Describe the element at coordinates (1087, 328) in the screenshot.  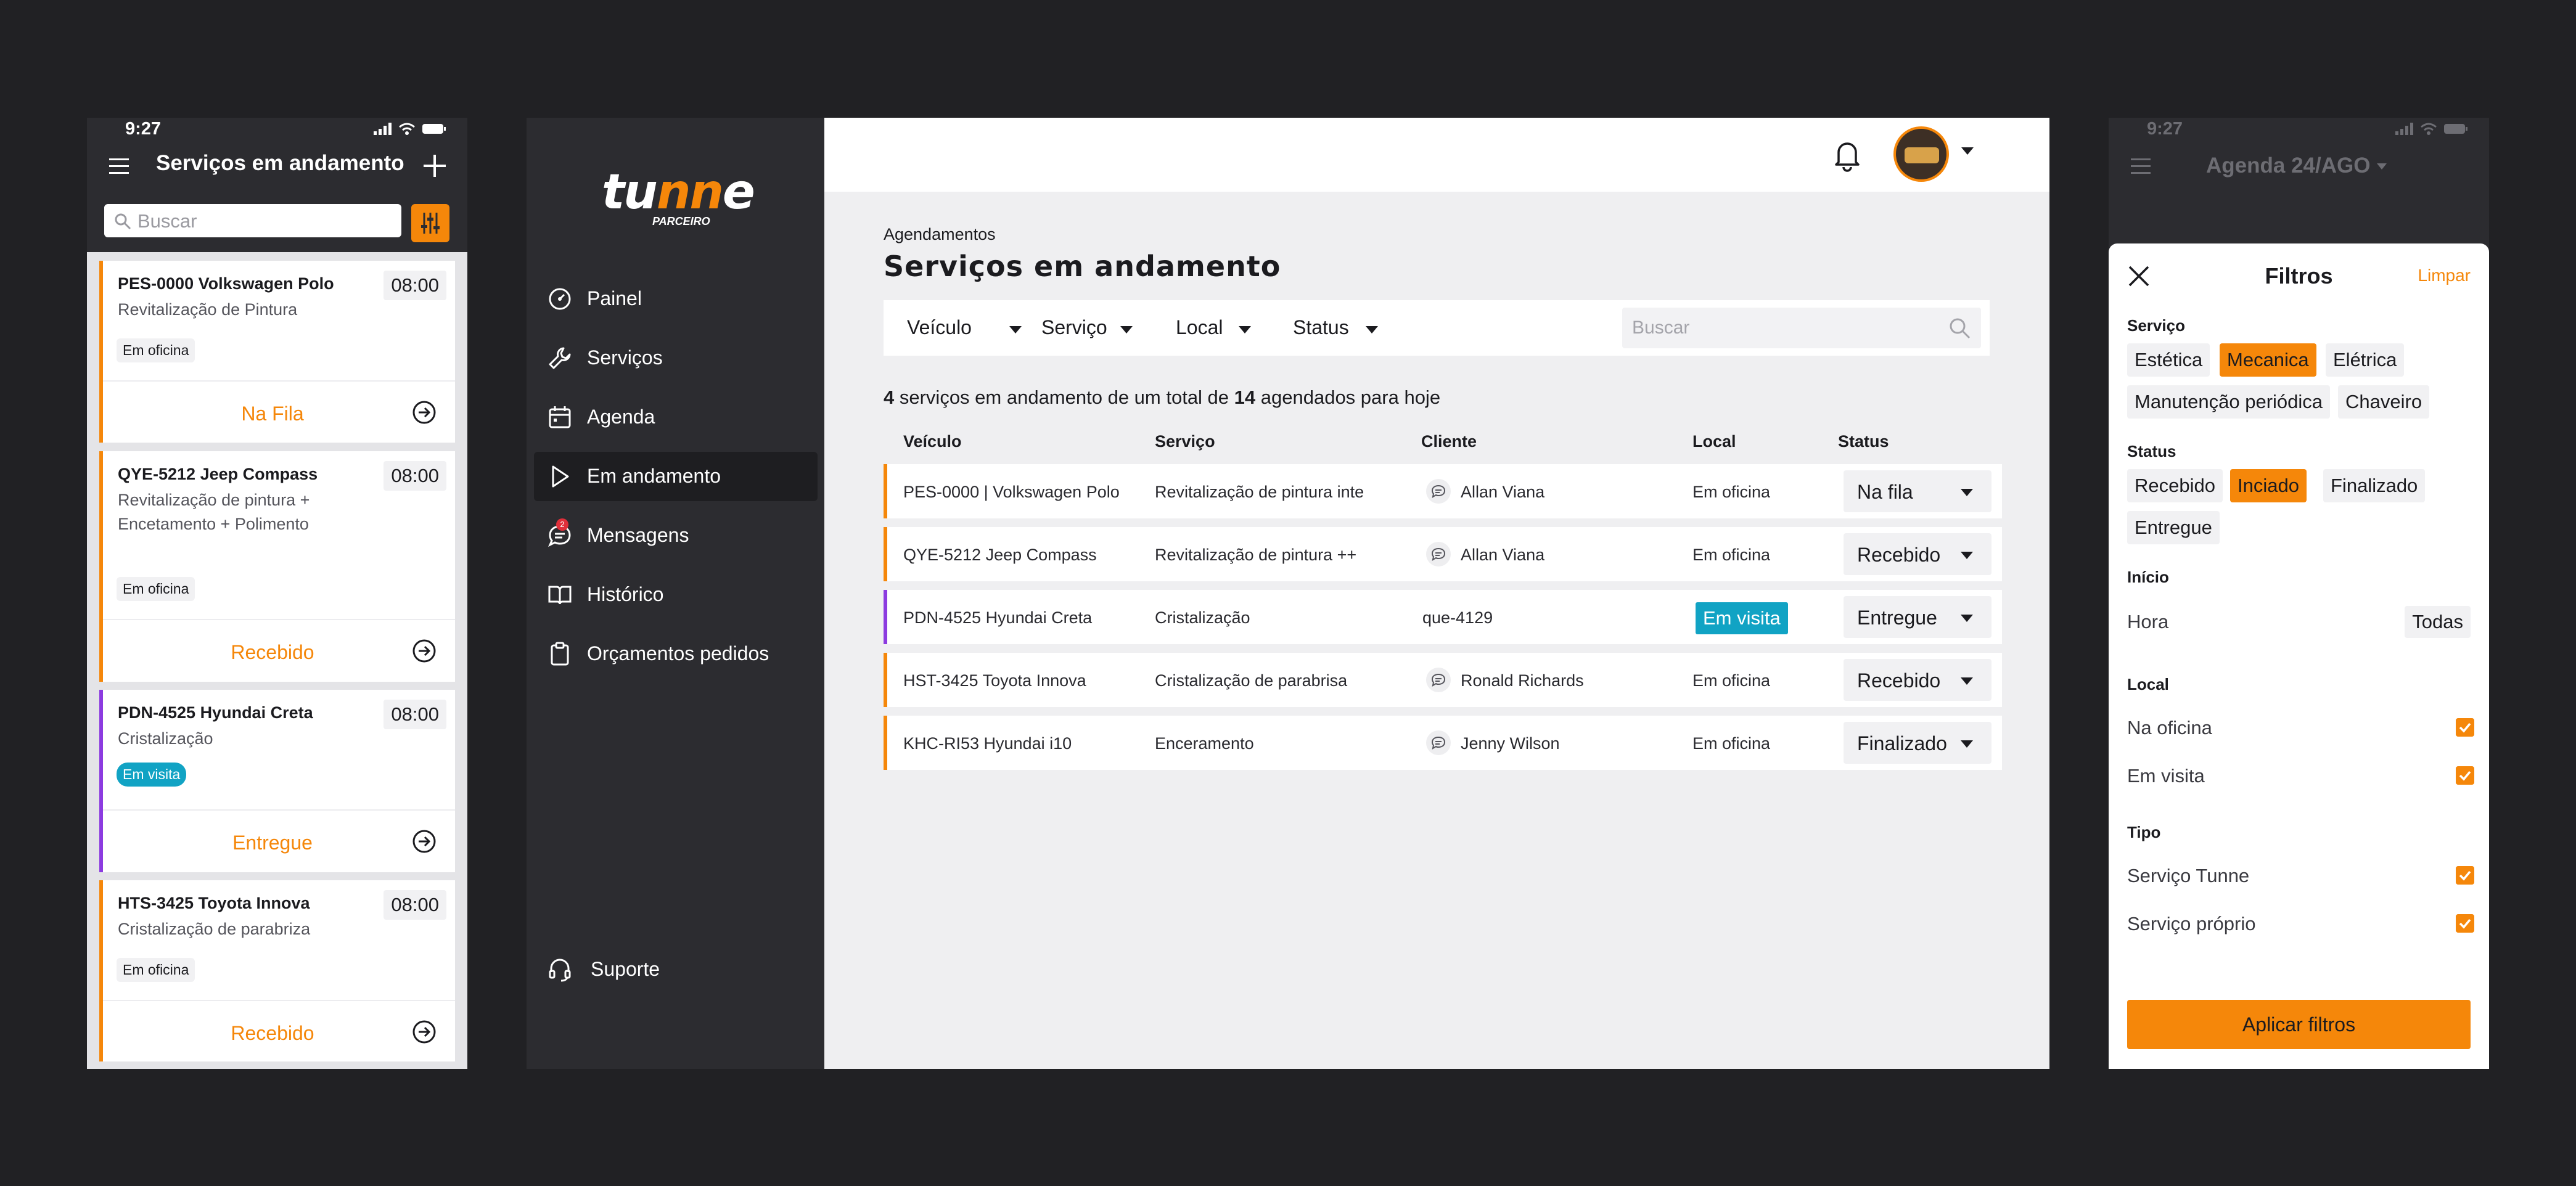
I see `service-filter-dropdown: Serviço` at that location.